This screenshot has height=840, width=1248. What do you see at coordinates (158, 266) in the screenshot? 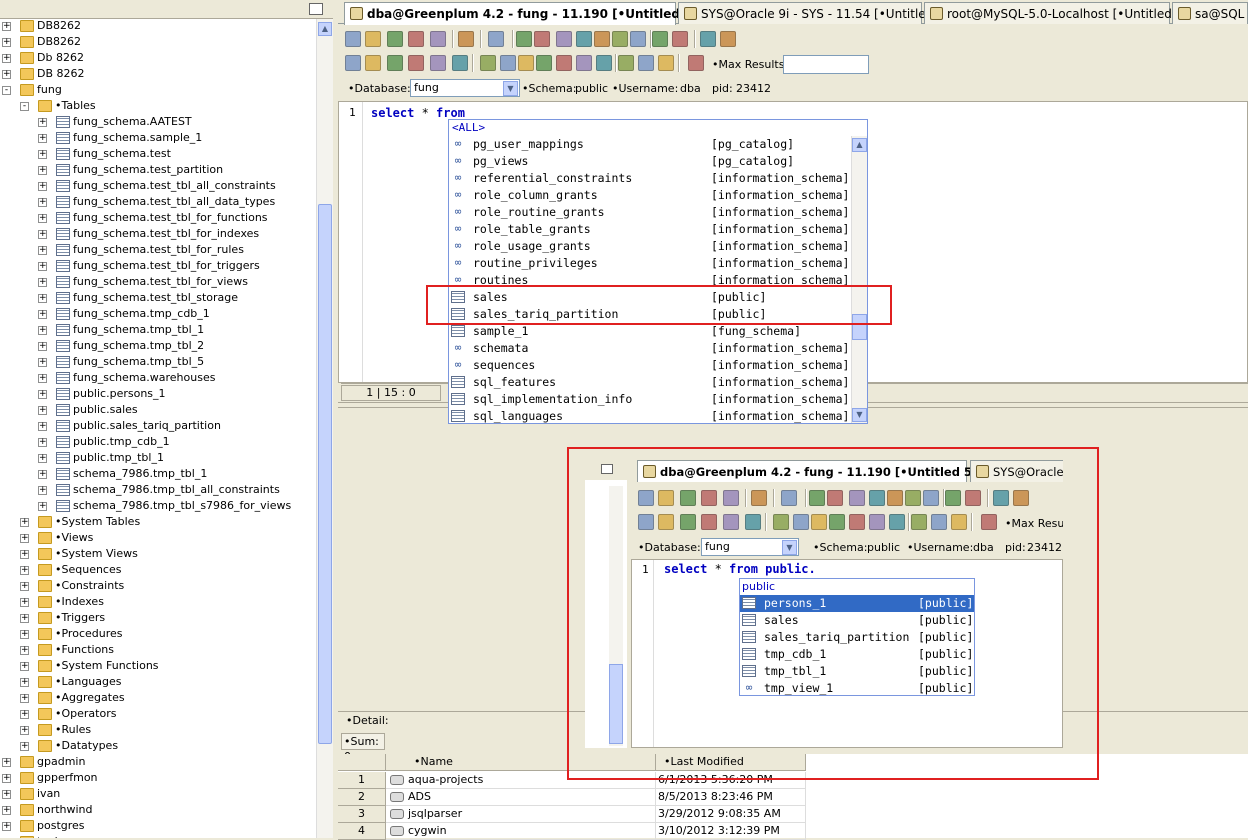
I see `tree-node: + fung_schema.test_tbl_for_triggers` at bounding box center [158, 266].